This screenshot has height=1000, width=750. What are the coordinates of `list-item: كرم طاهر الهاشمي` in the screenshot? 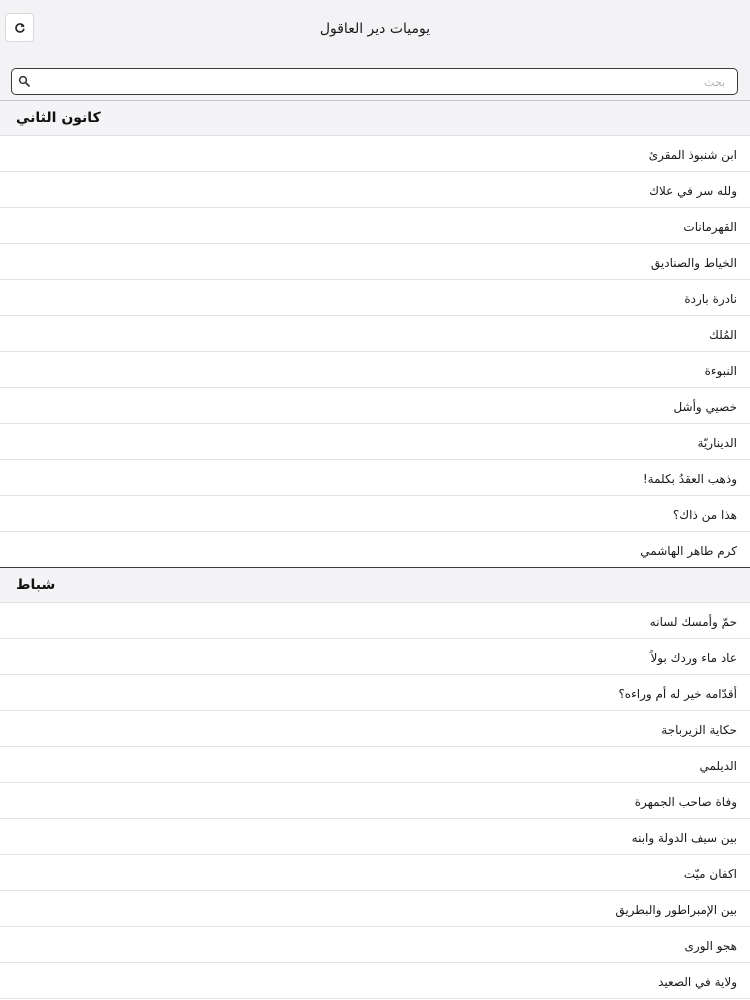 It's located at (375, 550).